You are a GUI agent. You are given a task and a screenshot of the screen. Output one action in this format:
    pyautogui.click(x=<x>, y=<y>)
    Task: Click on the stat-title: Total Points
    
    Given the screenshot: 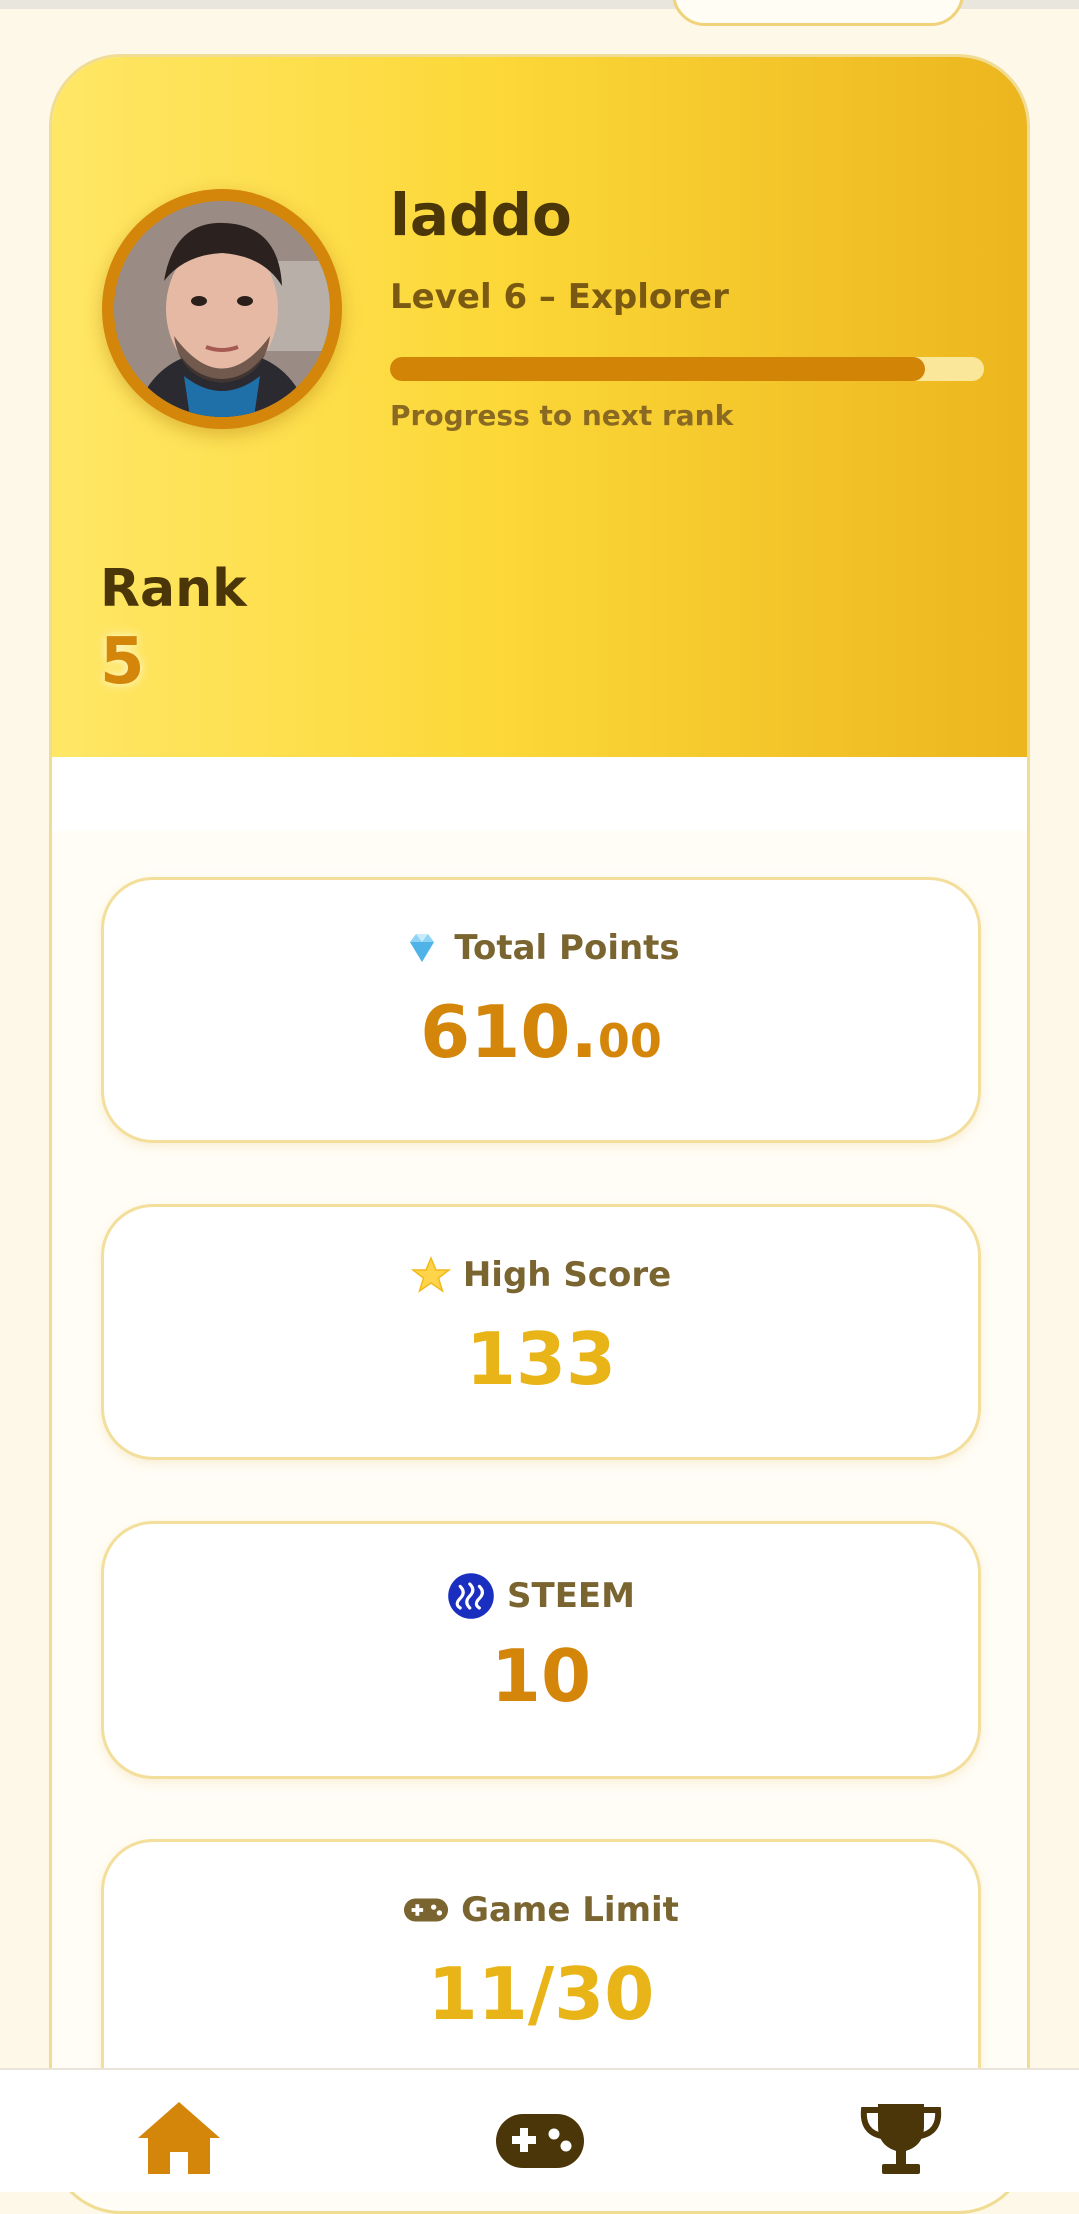 What is the action you would take?
    pyautogui.click(x=567, y=948)
    